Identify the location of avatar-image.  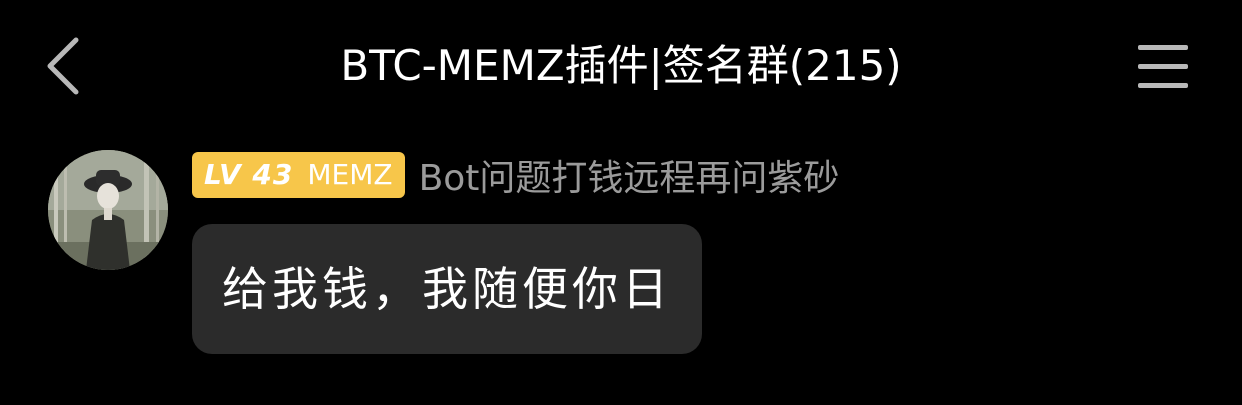
(108, 210).